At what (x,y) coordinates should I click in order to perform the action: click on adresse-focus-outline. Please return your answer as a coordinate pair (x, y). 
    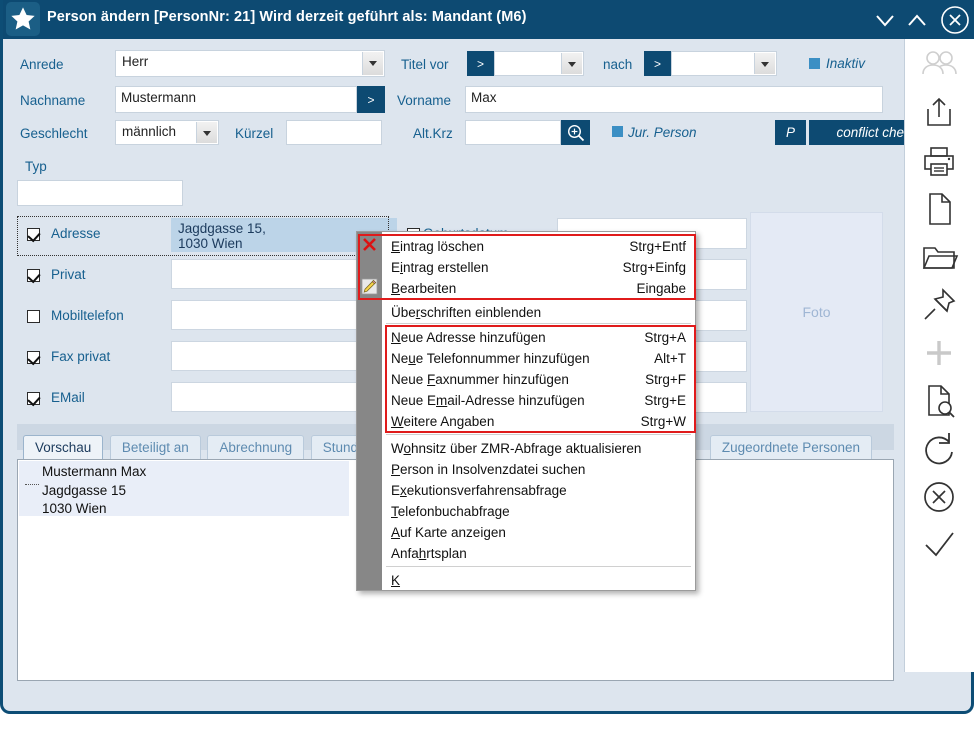
    Looking at the image, I should click on (203, 236).